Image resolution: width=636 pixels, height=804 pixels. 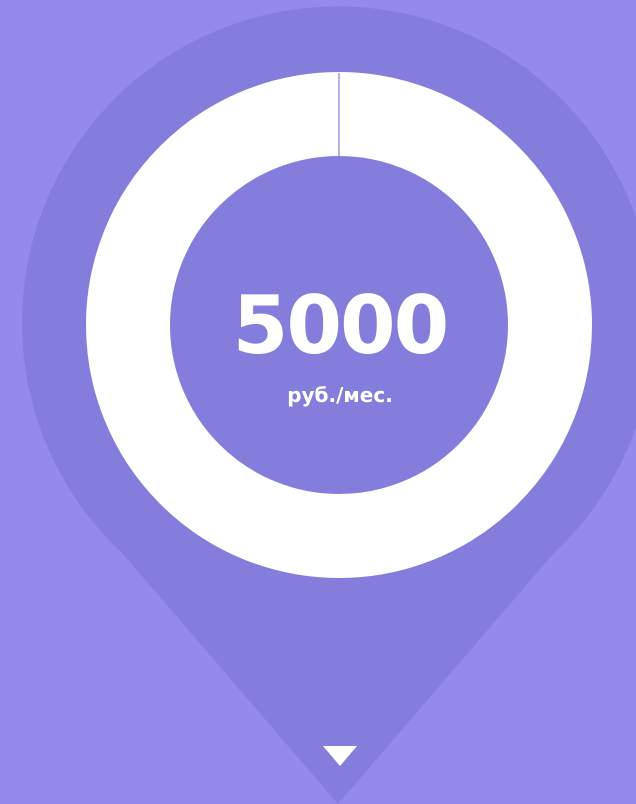 What do you see at coordinates (341, 325) in the screenshot?
I see `price-amount: 5000` at bounding box center [341, 325].